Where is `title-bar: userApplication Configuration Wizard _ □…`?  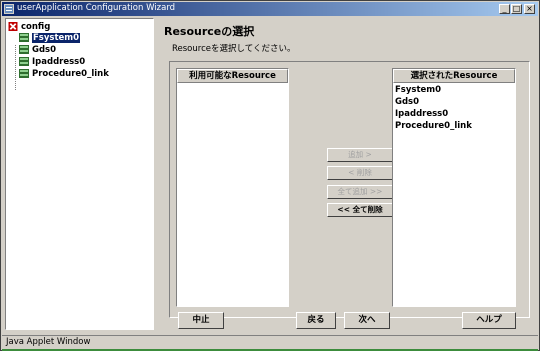 title-bar: userApplication Configuration Wizard _ □… is located at coordinates (270, 9).